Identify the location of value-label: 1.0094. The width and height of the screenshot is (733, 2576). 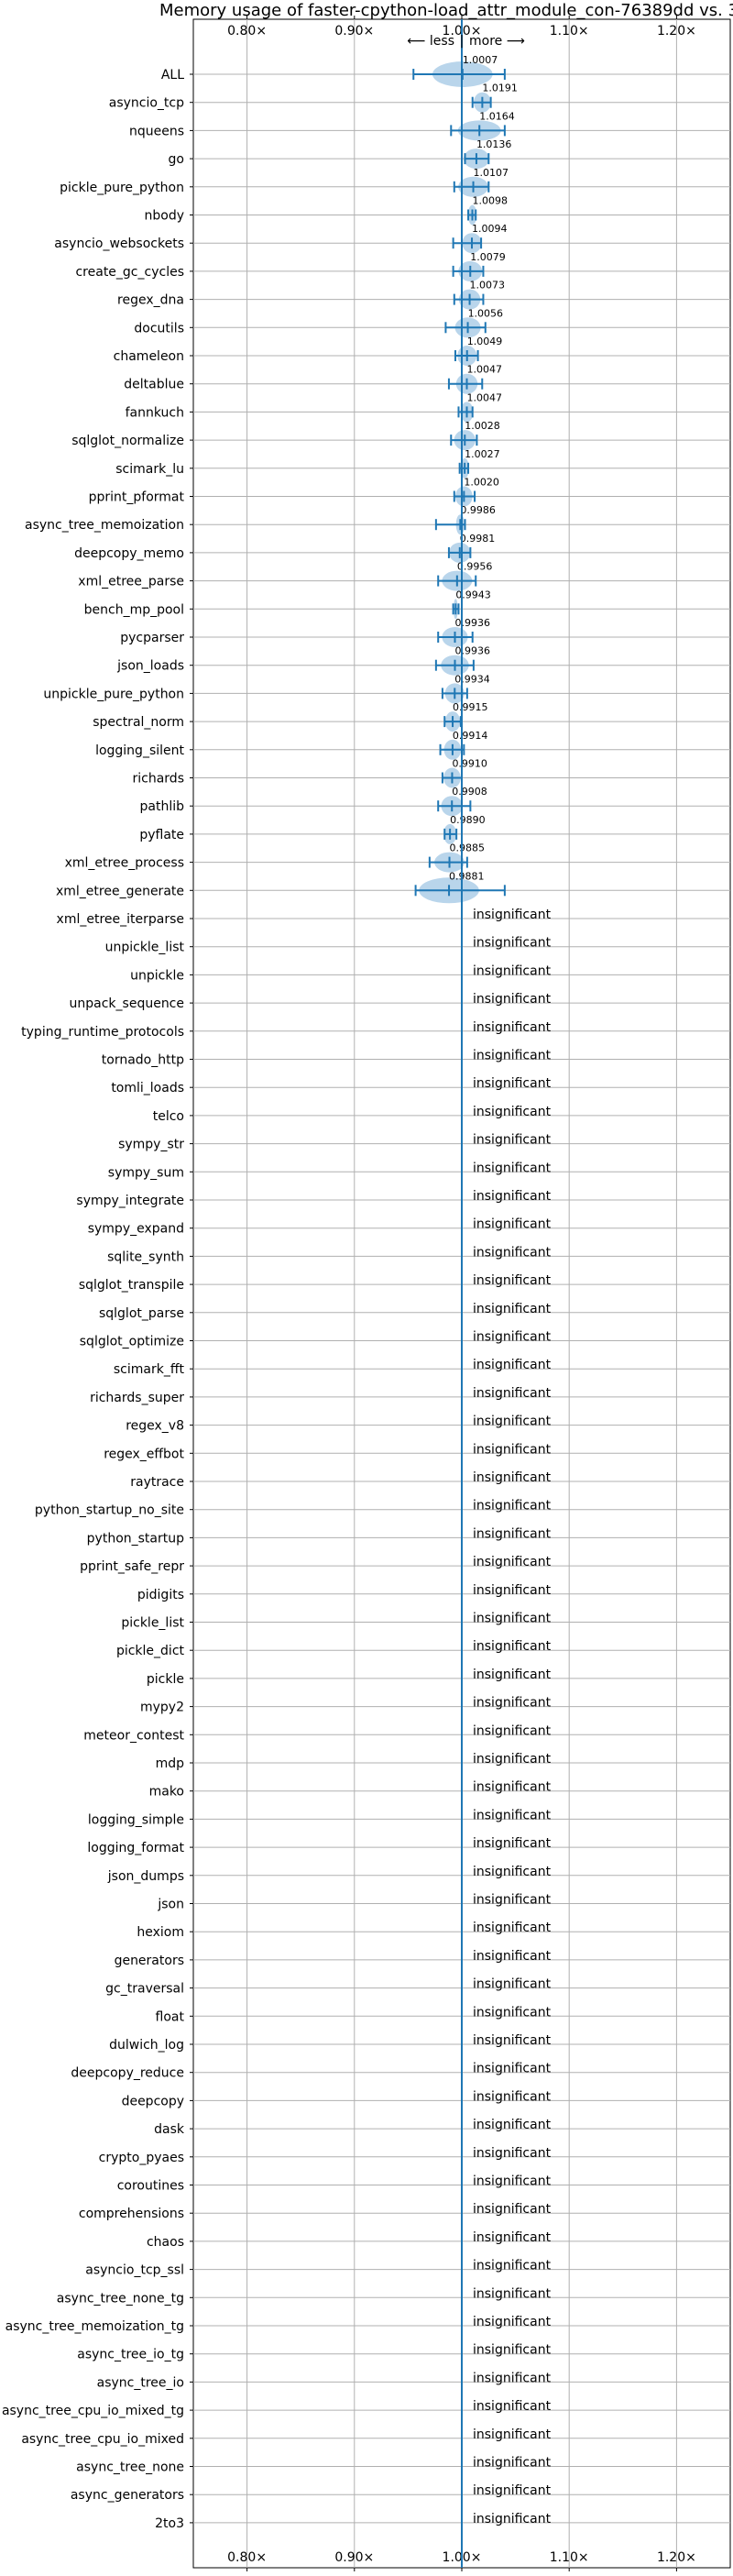
(490, 229).